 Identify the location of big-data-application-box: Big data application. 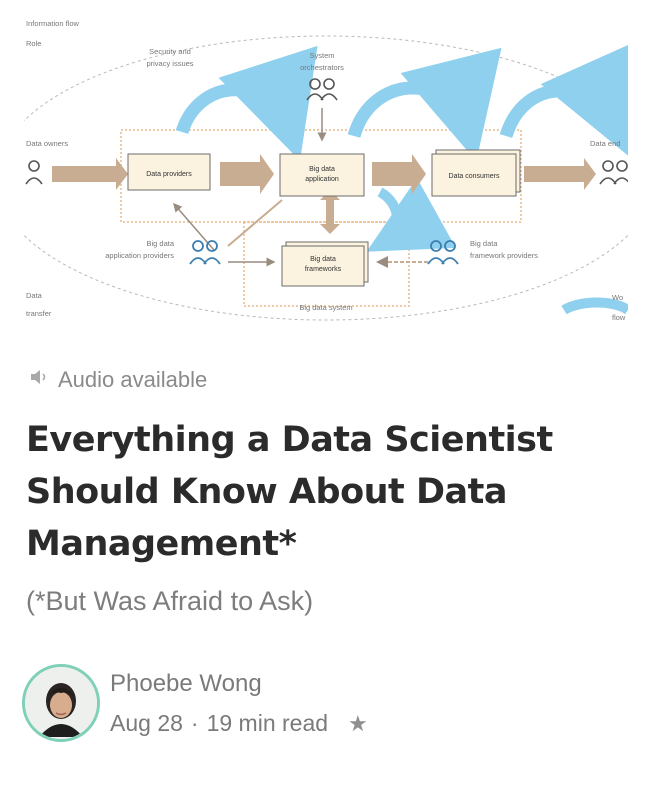
(322, 175).